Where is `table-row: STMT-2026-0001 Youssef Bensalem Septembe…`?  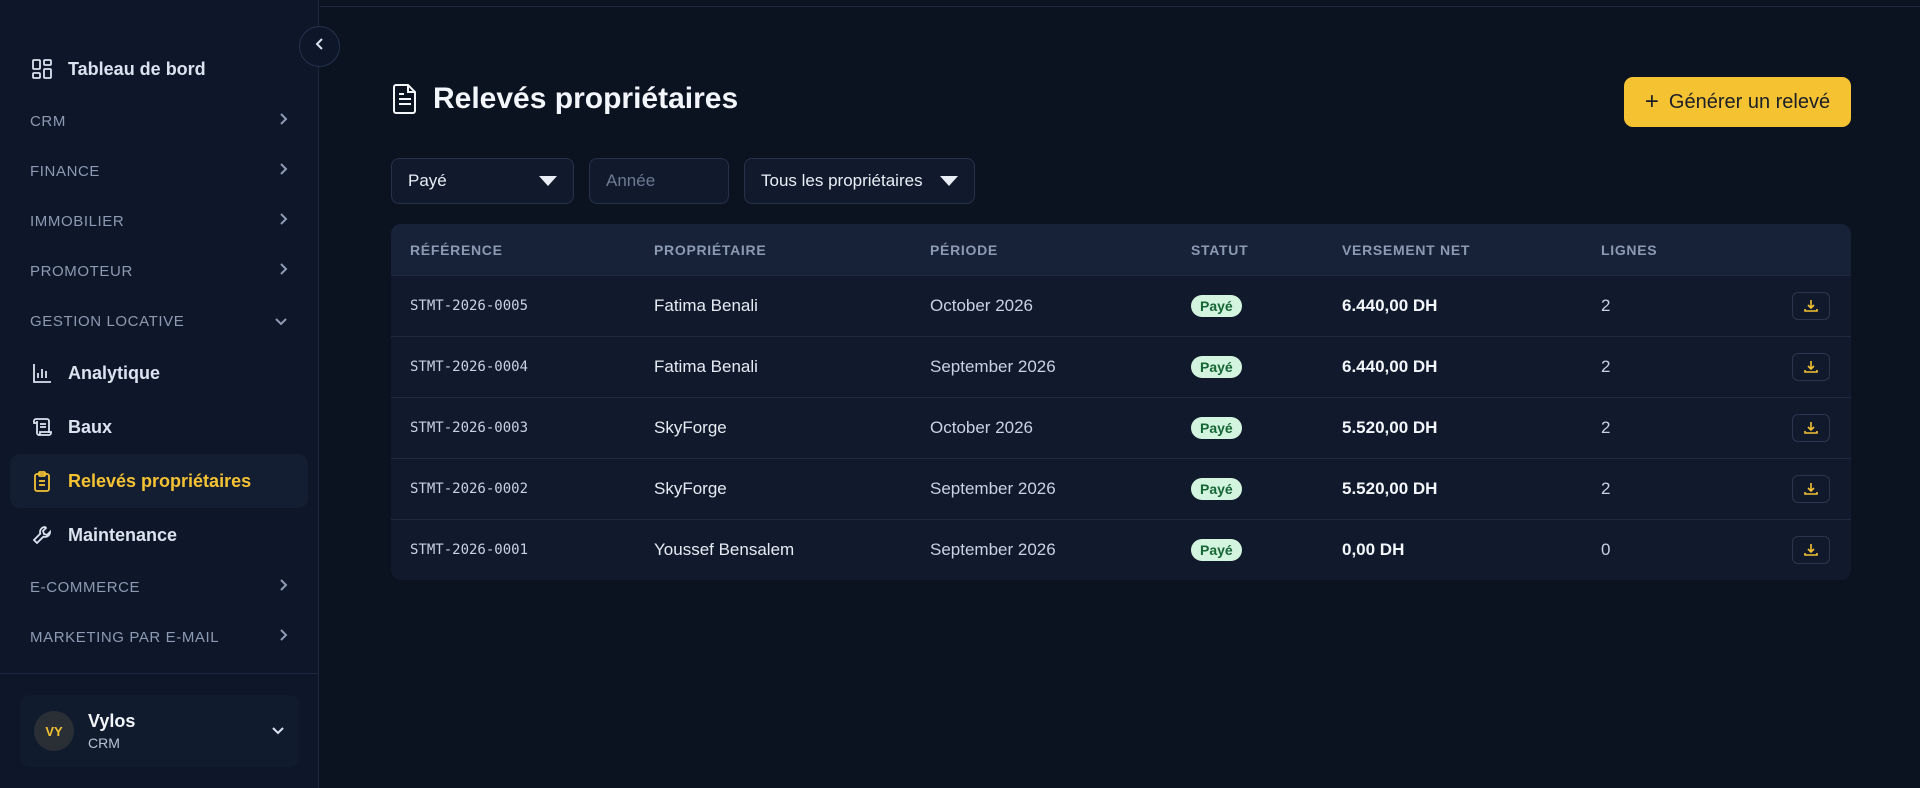 table-row: STMT-2026-0001 Youssef Bensalem Septembe… is located at coordinates (1121, 549).